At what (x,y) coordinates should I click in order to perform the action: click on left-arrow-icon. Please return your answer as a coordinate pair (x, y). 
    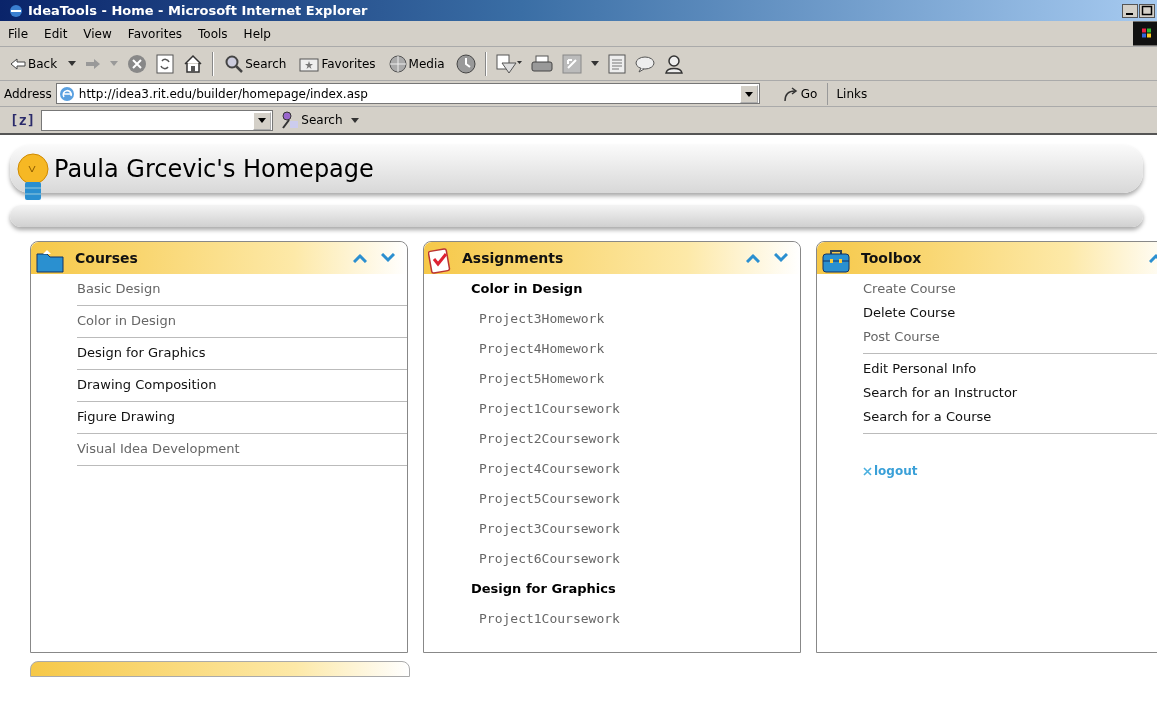
    Looking at the image, I should click on (18, 63).